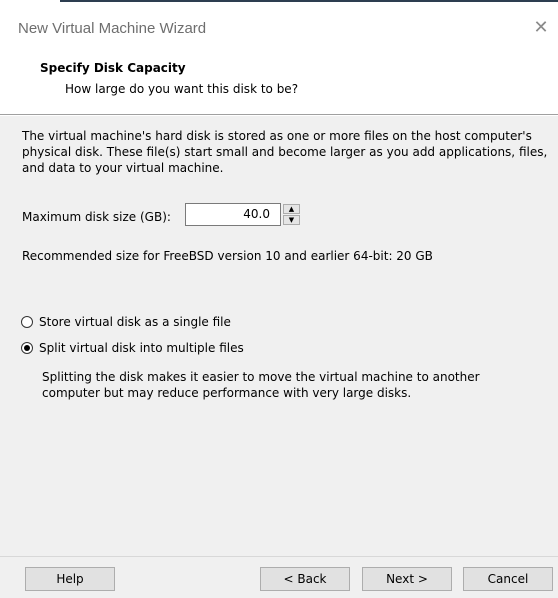 Image resolution: width=558 pixels, height=598 pixels. Describe the element at coordinates (305, 579) in the screenshot. I see `back-button: < Back` at that location.